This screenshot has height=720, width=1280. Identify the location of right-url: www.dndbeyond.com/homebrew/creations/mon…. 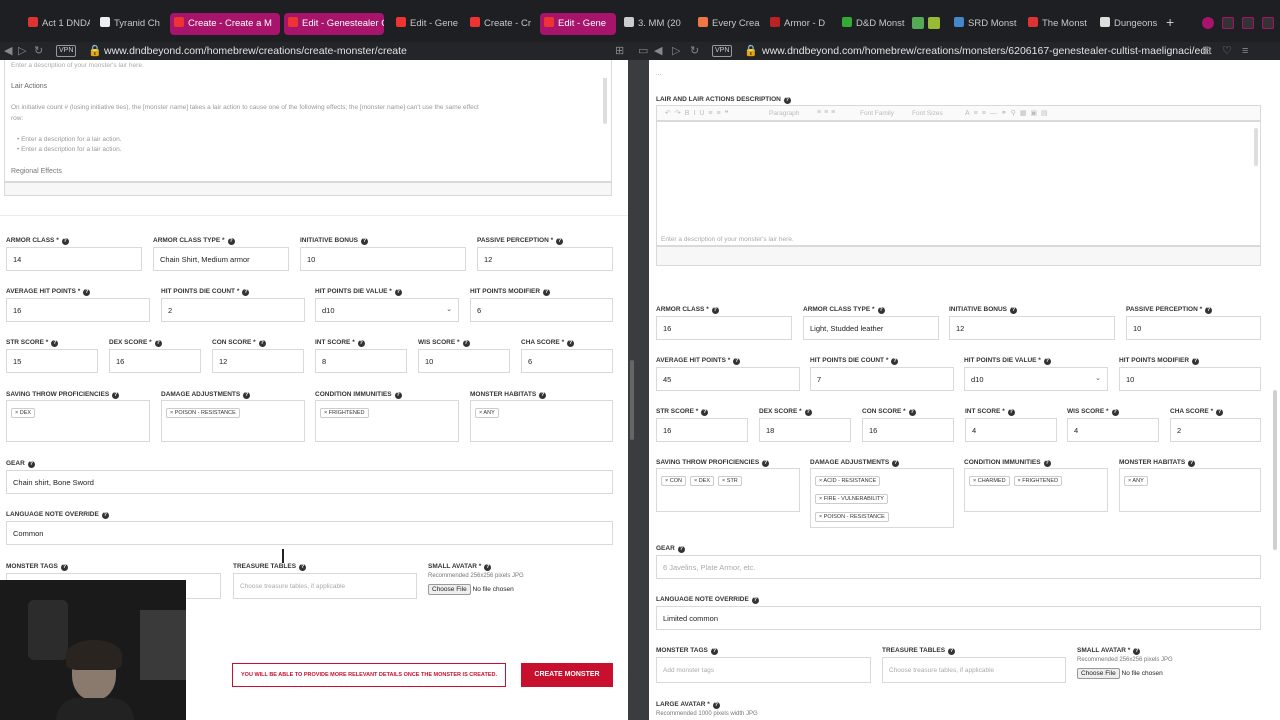
(986, 51).